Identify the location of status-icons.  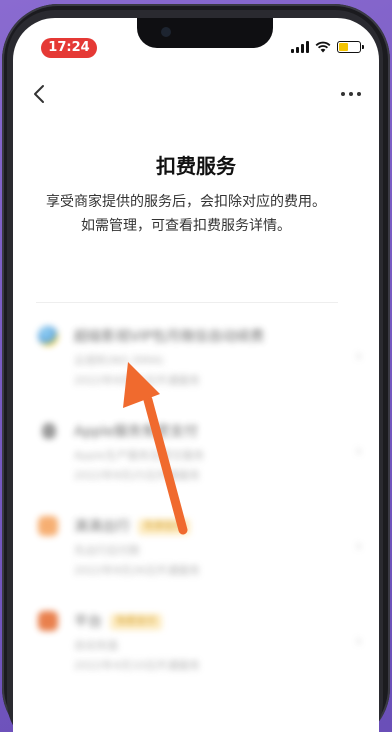
(327, 47).